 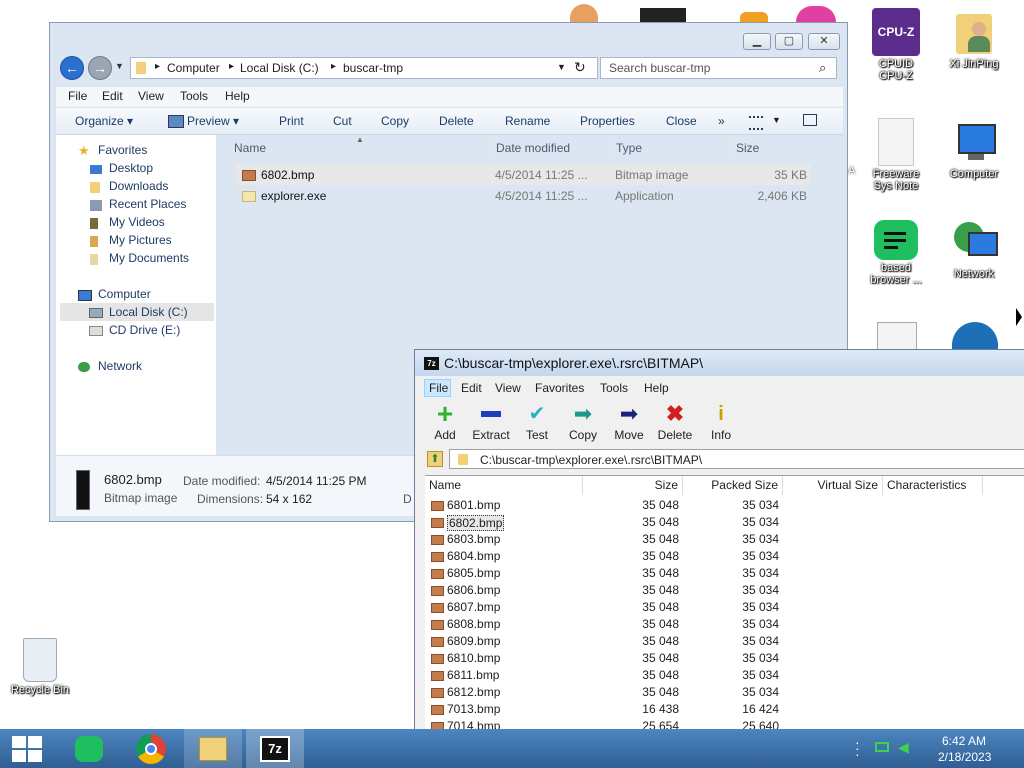 What do you see at coordinates (456, 121) in the screenshot?
I see `delete-button: Delete` at bounding box center [456, 121].